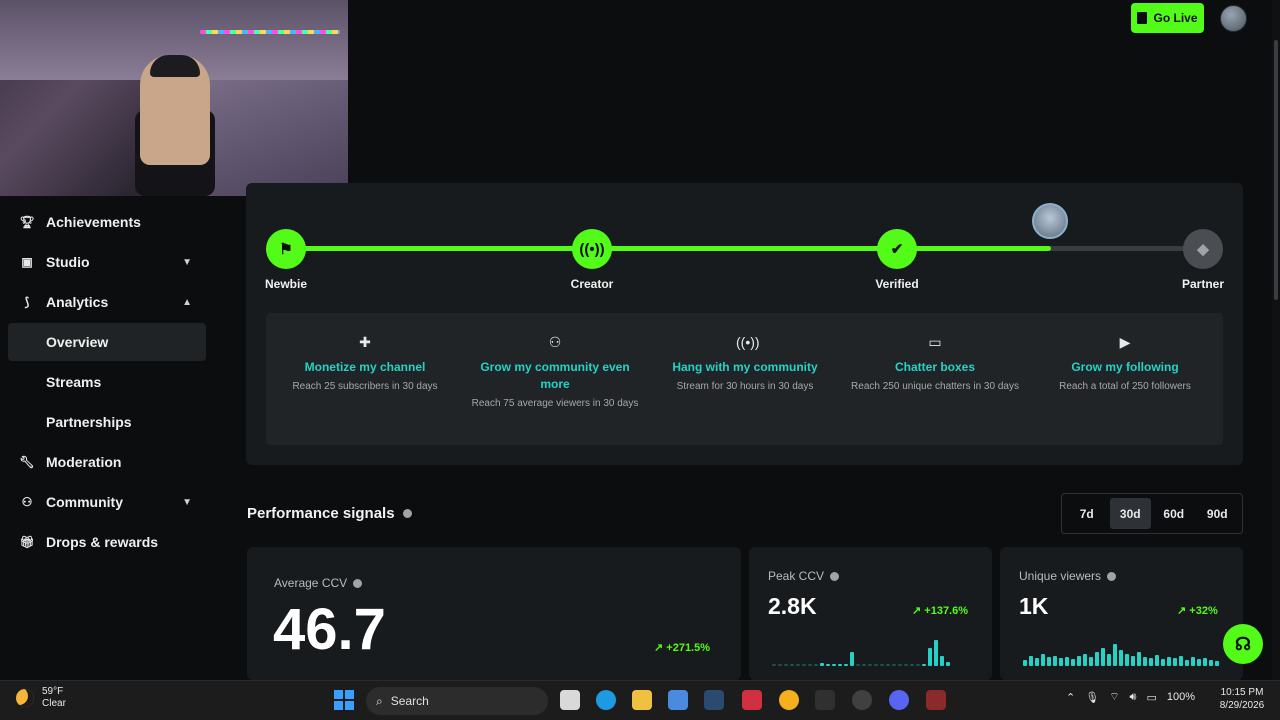 Image resolution: width=1280 pixels, height=720 pixels. I want to click on sidebar-item-moderation: 🔧︎ Moderation, so click(107, 462).